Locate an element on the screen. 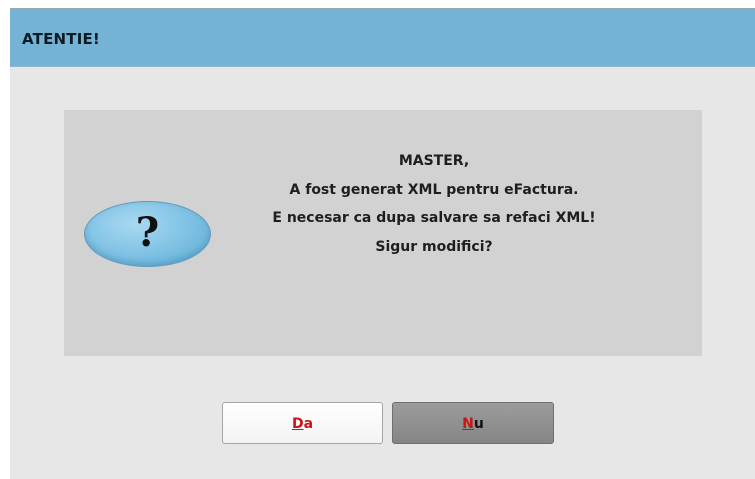 The image size is (755, 479). yes-button: Da is located at coordinates (302, 423).